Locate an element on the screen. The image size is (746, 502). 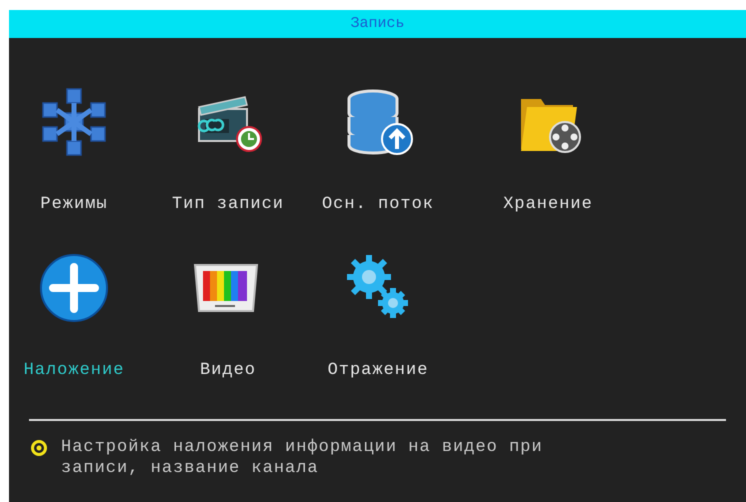
menu-item: Наложение is located at coordinates (74, 370).